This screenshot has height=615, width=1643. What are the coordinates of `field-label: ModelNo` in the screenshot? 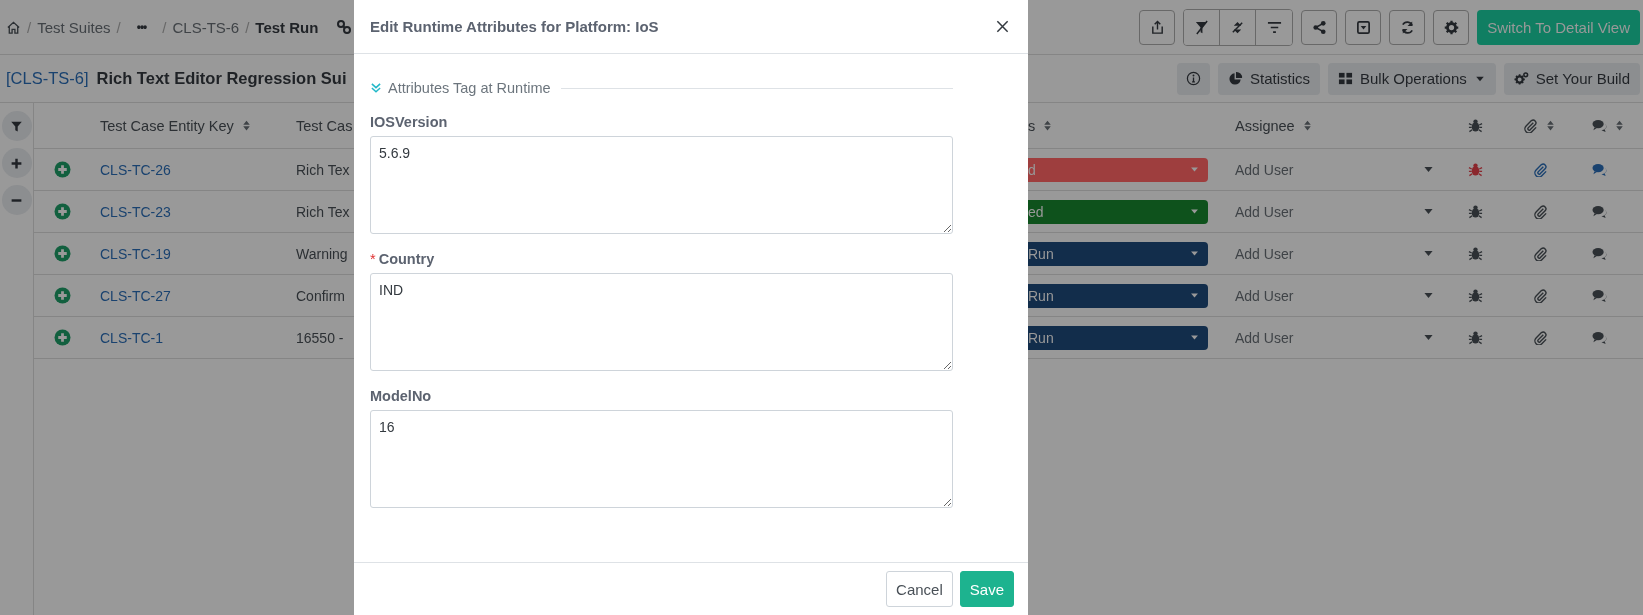 It's located at (401, 396).